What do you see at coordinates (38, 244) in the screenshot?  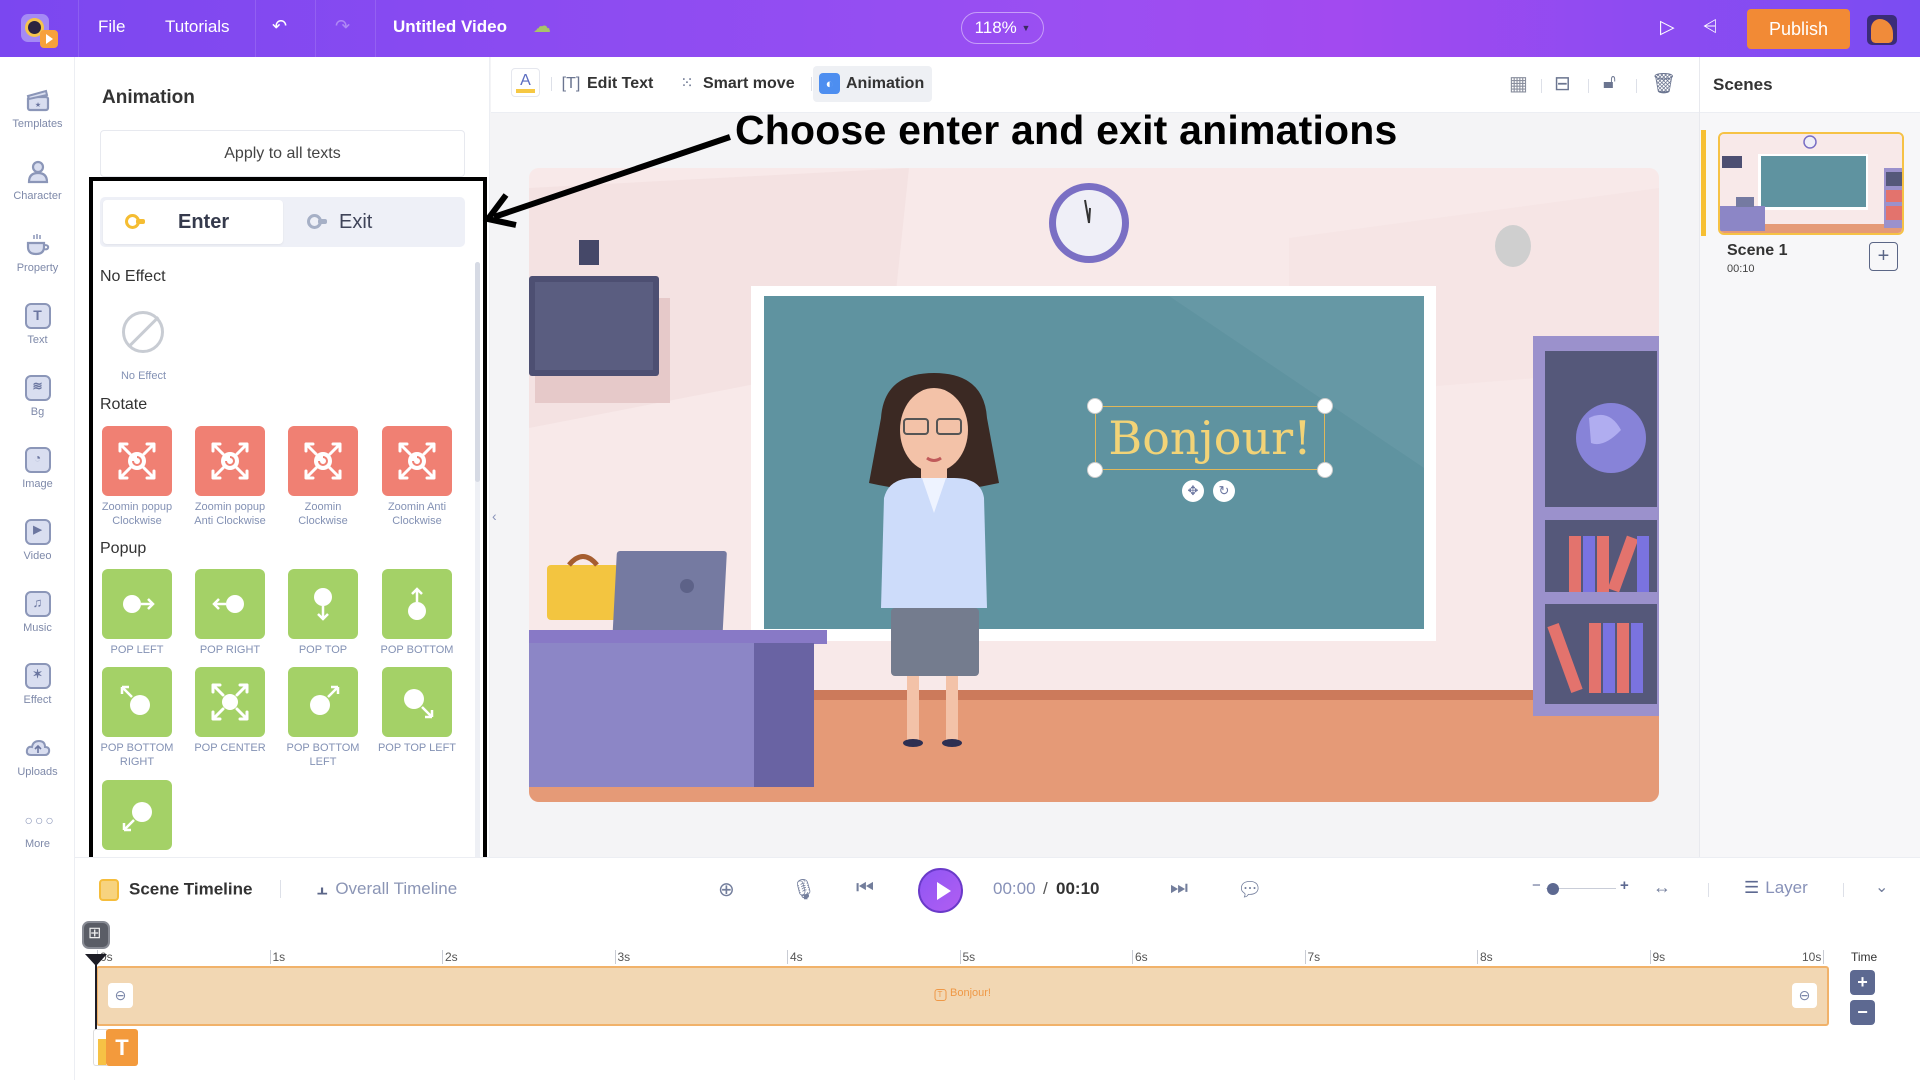 I see `cup-icon` at bounding box center [38, 244].